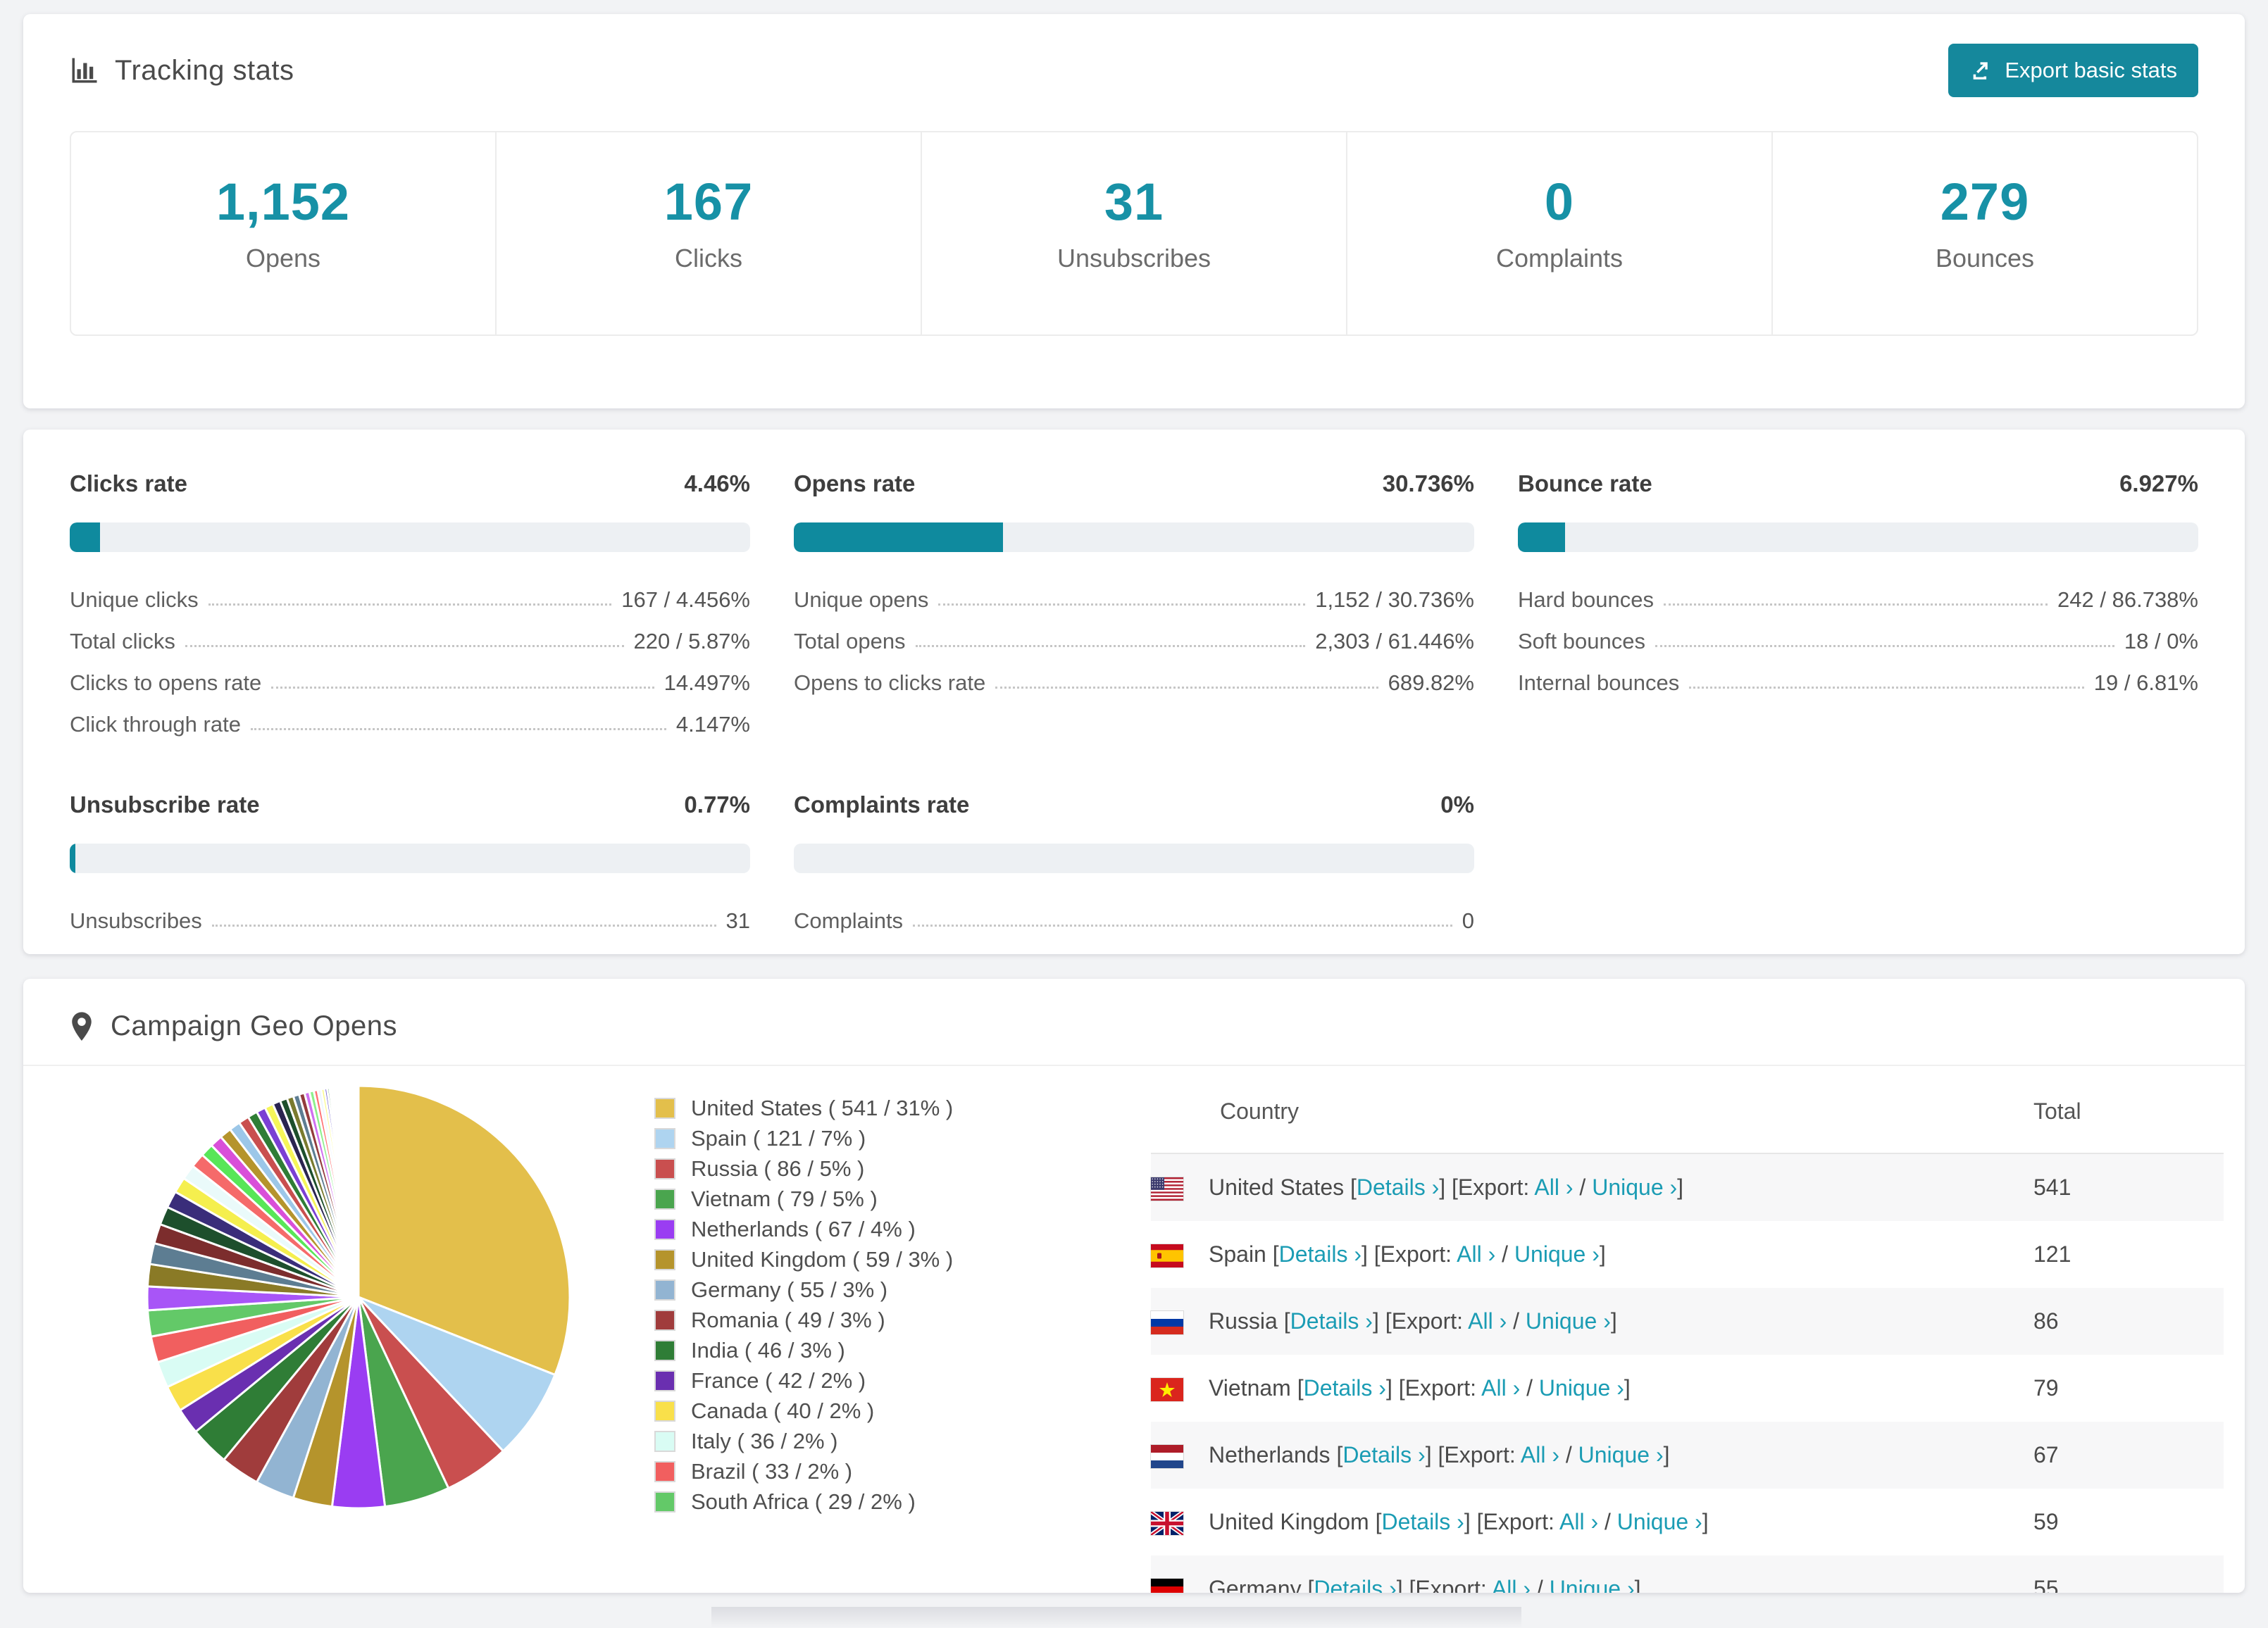 This screenshot has height=1628, width=2268. What do you see at coordinates (822, 1107) in the screenshot?
I see `legend-label: United States ( 541 / 31% )` at bounding box center [822, 1107].